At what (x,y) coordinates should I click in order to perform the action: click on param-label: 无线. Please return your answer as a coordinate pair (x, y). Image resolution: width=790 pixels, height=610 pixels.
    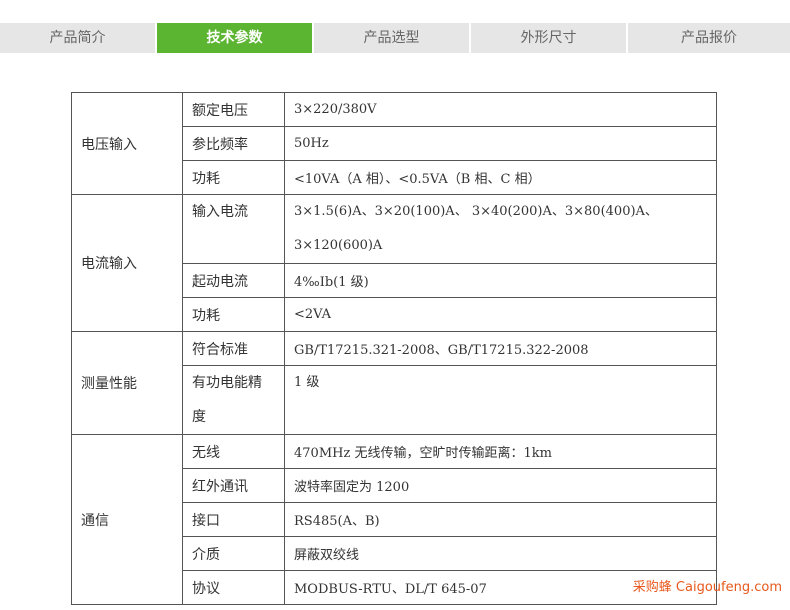
    Looking at the image, I should click on (233, 451).